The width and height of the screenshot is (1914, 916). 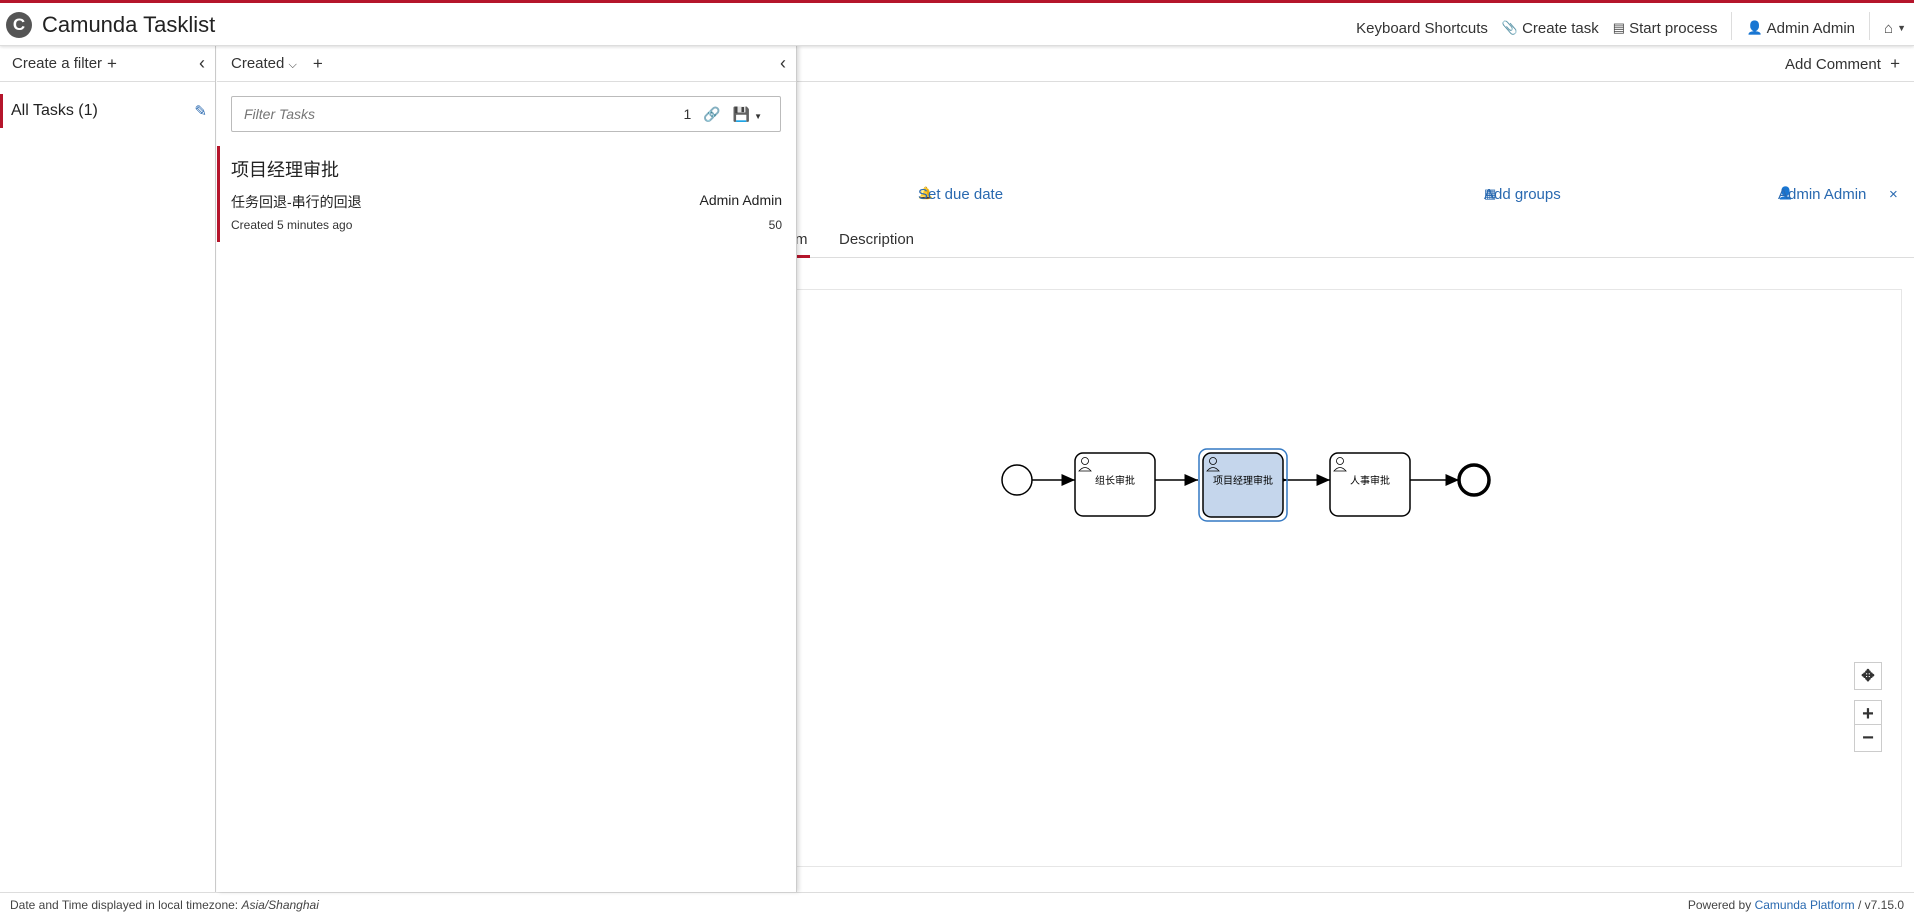 I want to click on save-dropdown: 💾 ▼, so click(x=747, y=114).